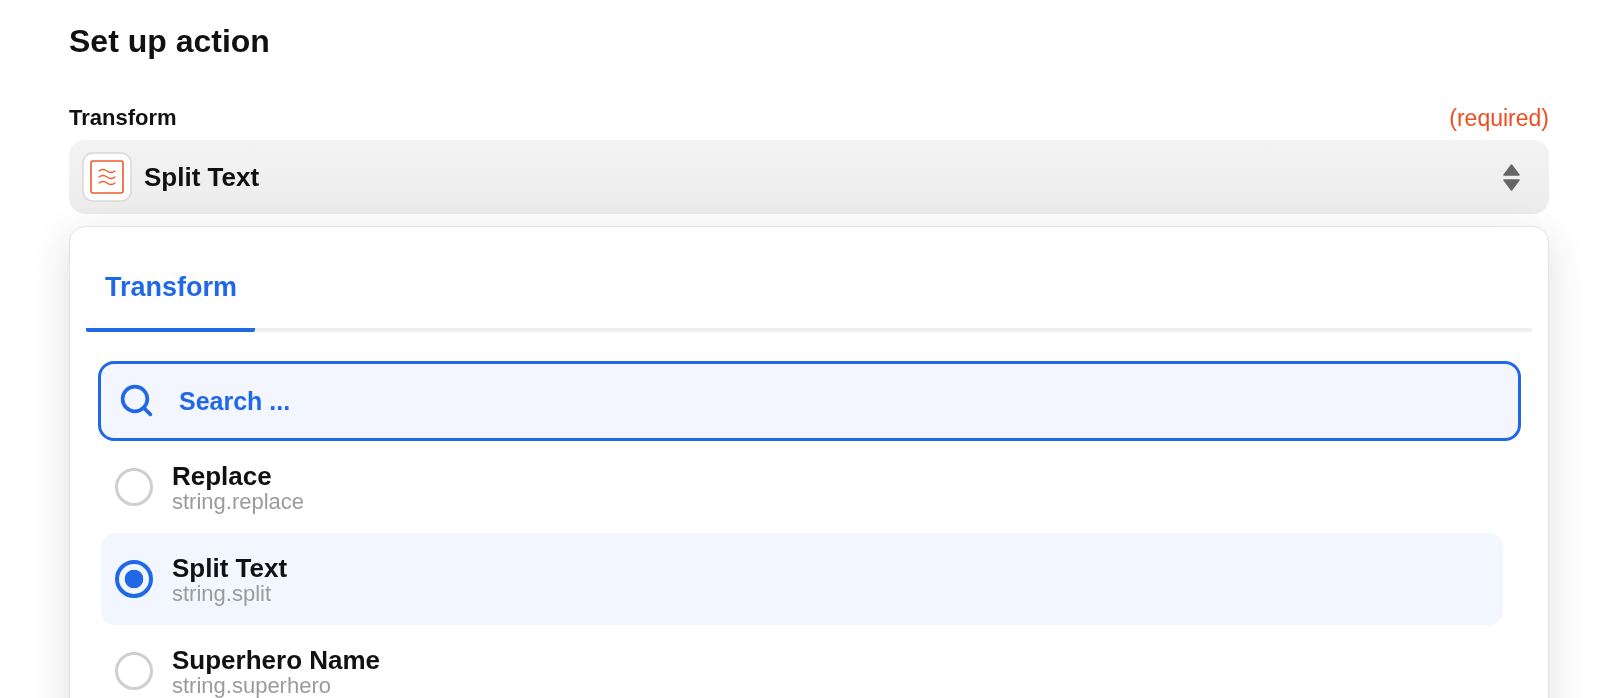 Image resolution: width=1600 pixels, height=698 pixels. Describe the element at coordinates (802, 661) in the screenshot. I see `option-item: Superhero Name string.superhero` at that location.